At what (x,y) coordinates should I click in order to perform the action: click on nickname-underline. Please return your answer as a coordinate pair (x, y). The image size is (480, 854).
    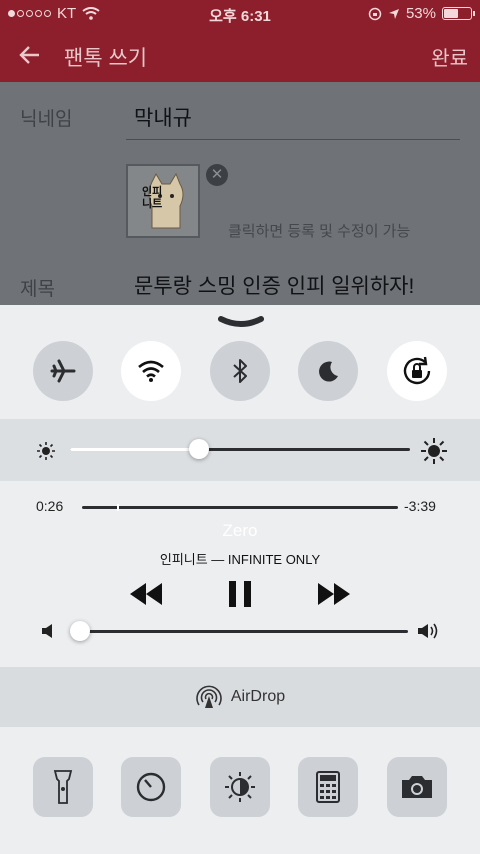
    Looking at the image, I should click on (293, 139).